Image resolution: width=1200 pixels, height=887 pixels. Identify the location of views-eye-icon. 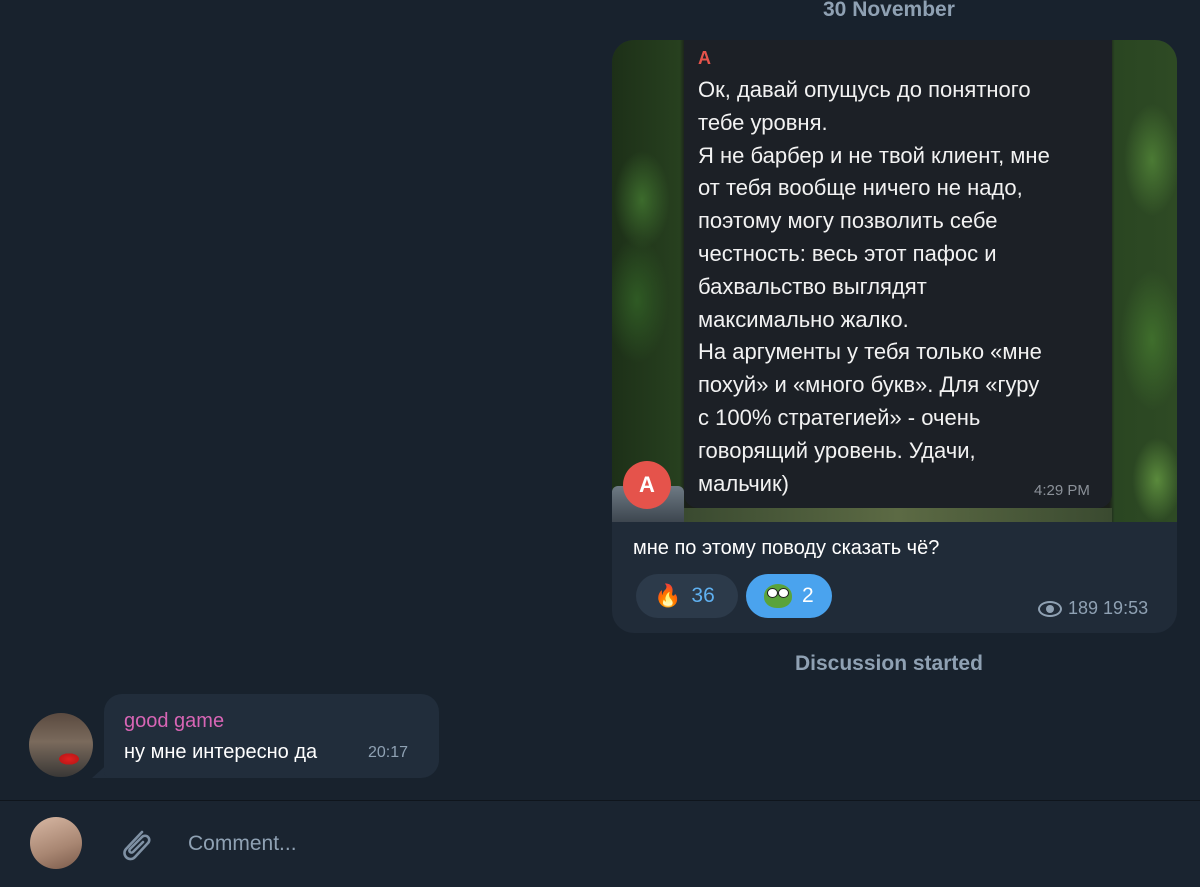
(1050, 608).